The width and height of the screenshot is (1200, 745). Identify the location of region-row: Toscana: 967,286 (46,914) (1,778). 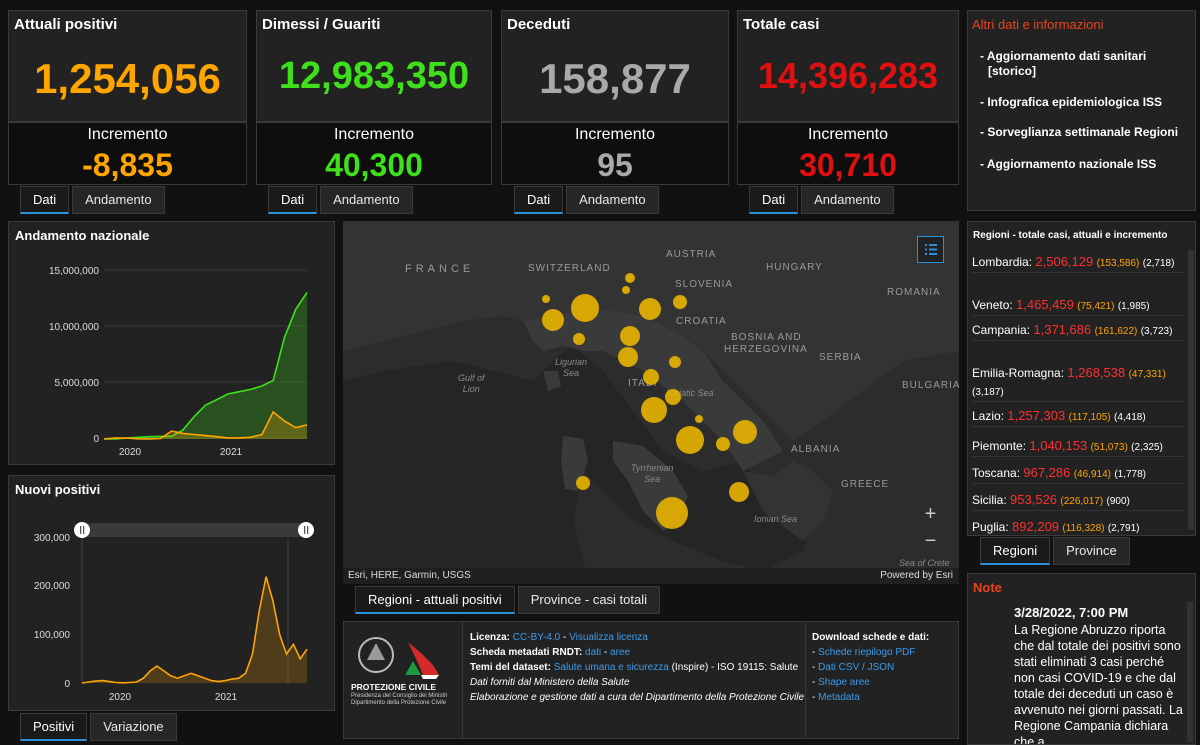
(1078, 474).